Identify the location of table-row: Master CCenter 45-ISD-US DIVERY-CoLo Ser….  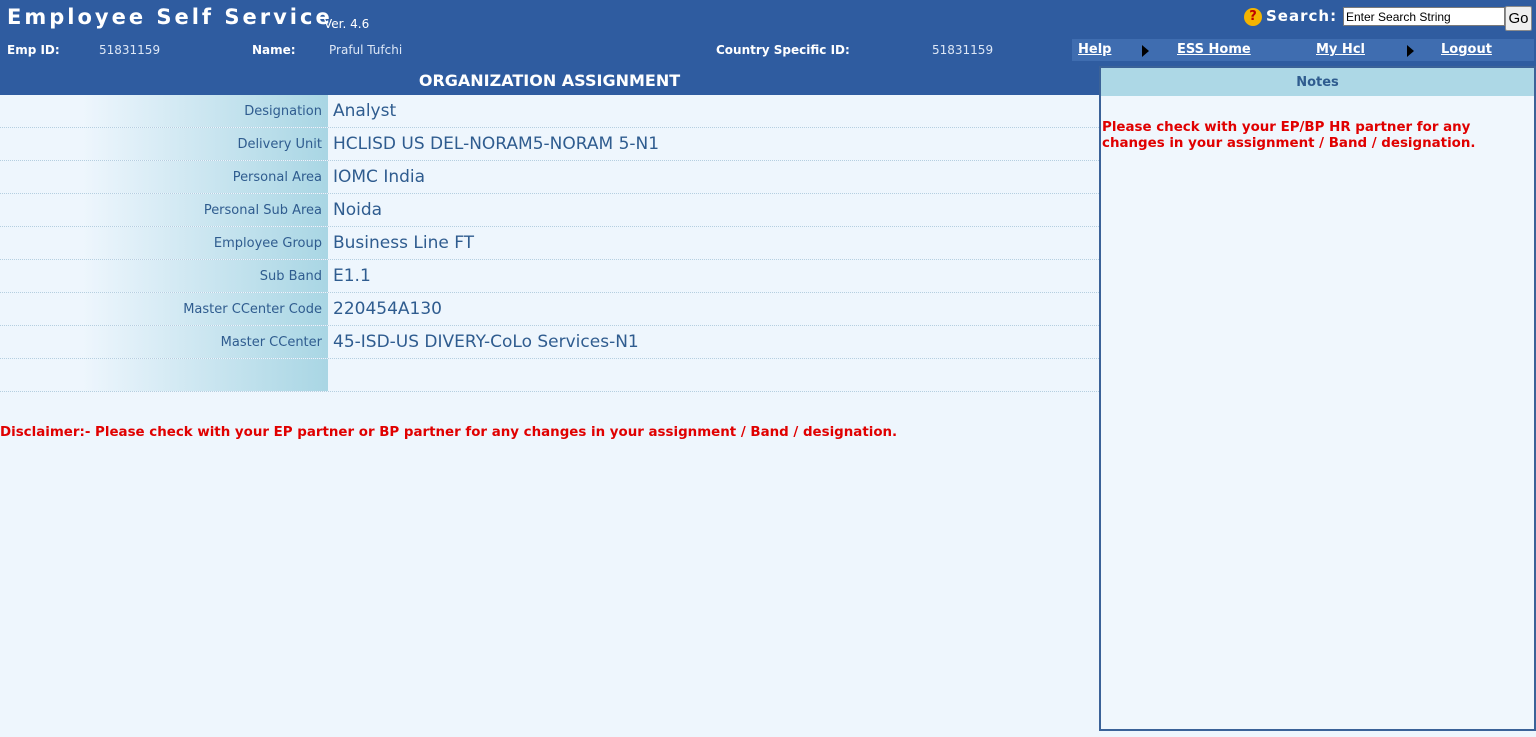
(549, 342).